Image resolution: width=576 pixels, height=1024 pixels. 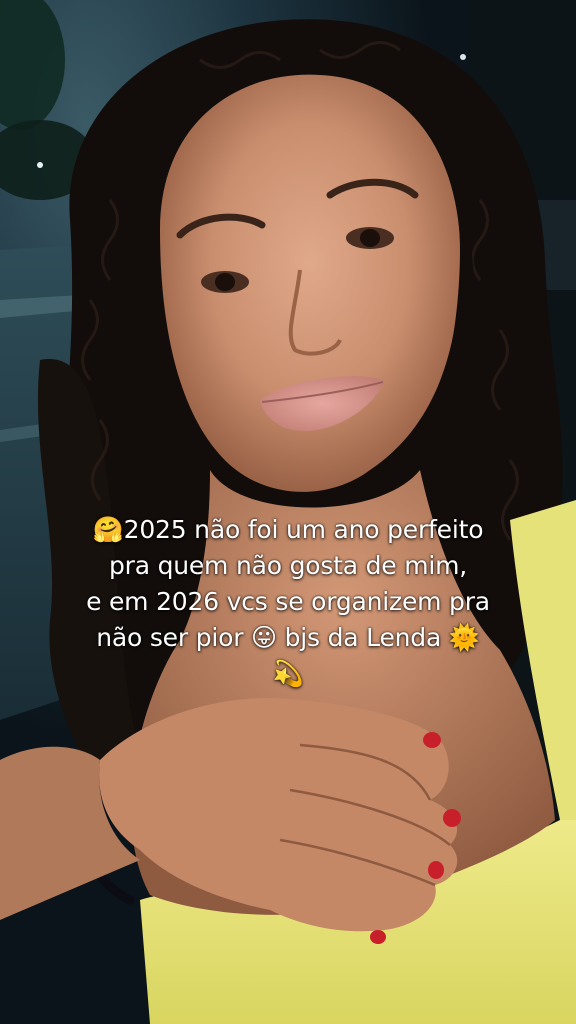 What do you see at coordinates (288, 637) in the screenshot?
I see `caption-line: não ser pior 😛 bjs da Lenda 🌞` at bounding box center [288, 637].